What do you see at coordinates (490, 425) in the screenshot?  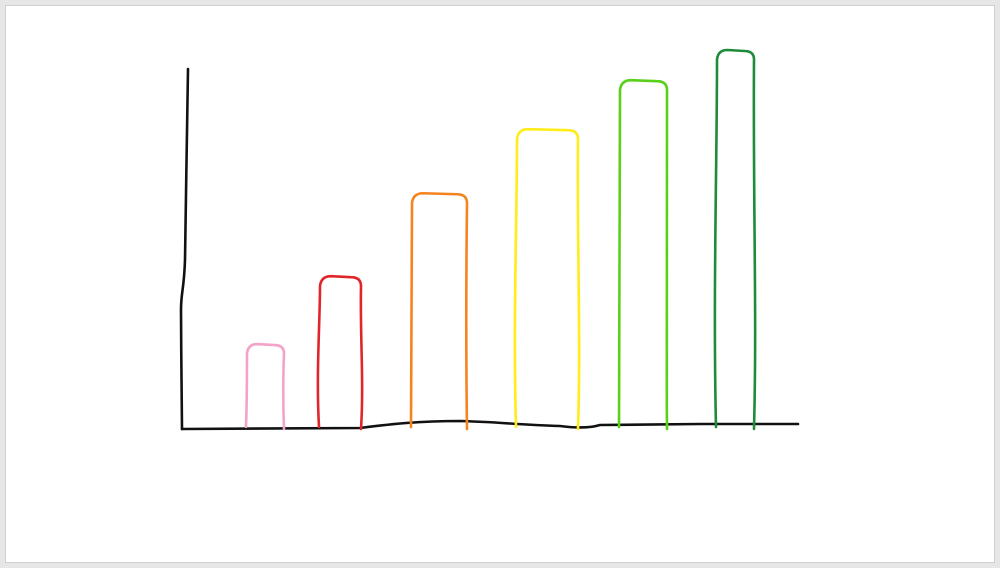 I see `x-axis-line` at bounding box center [490, 425].